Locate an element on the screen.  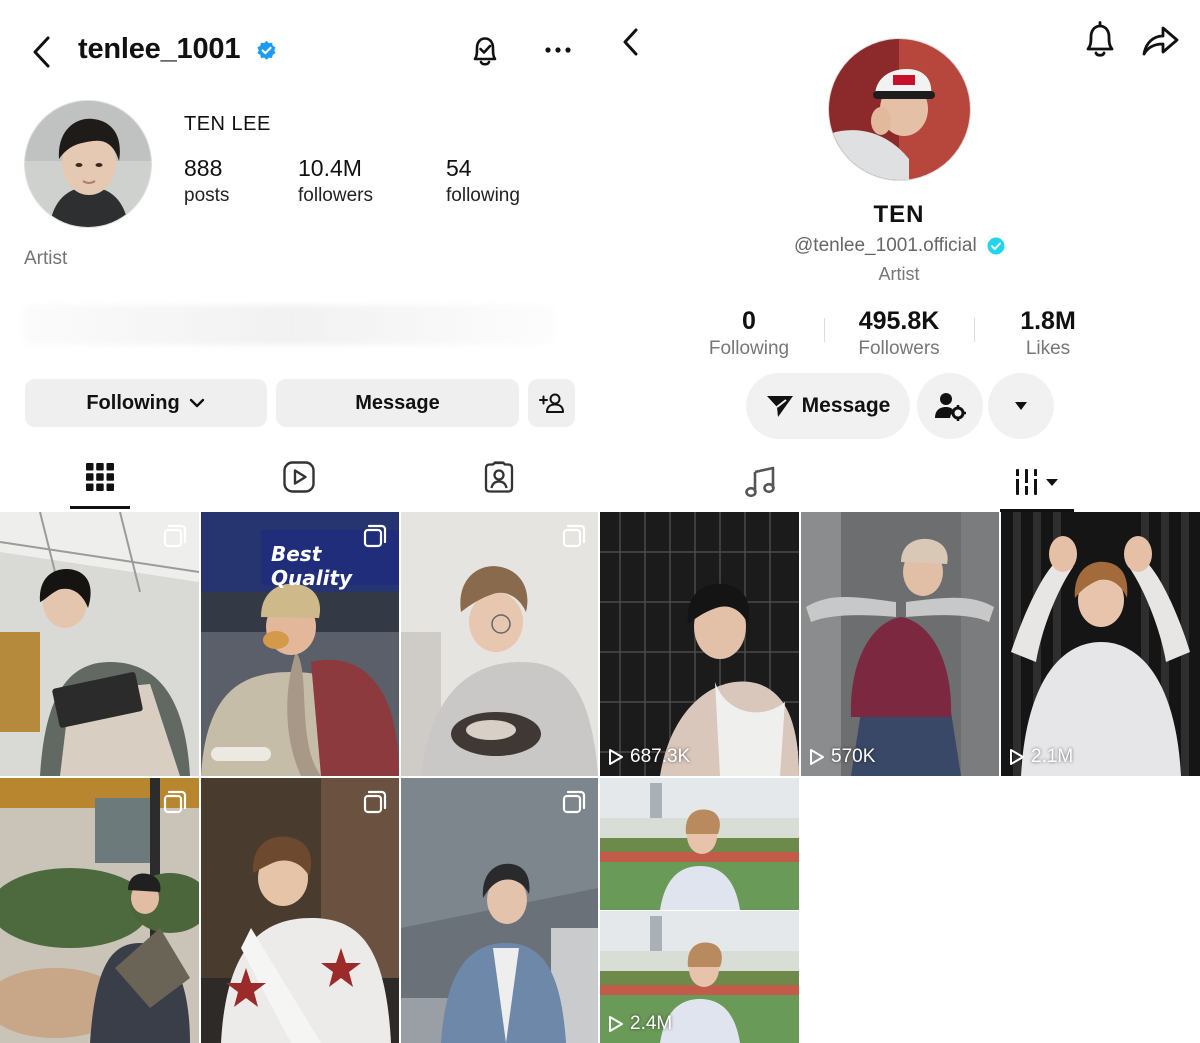
stat-number: 1.8M is located at coordinates (1048, 321).